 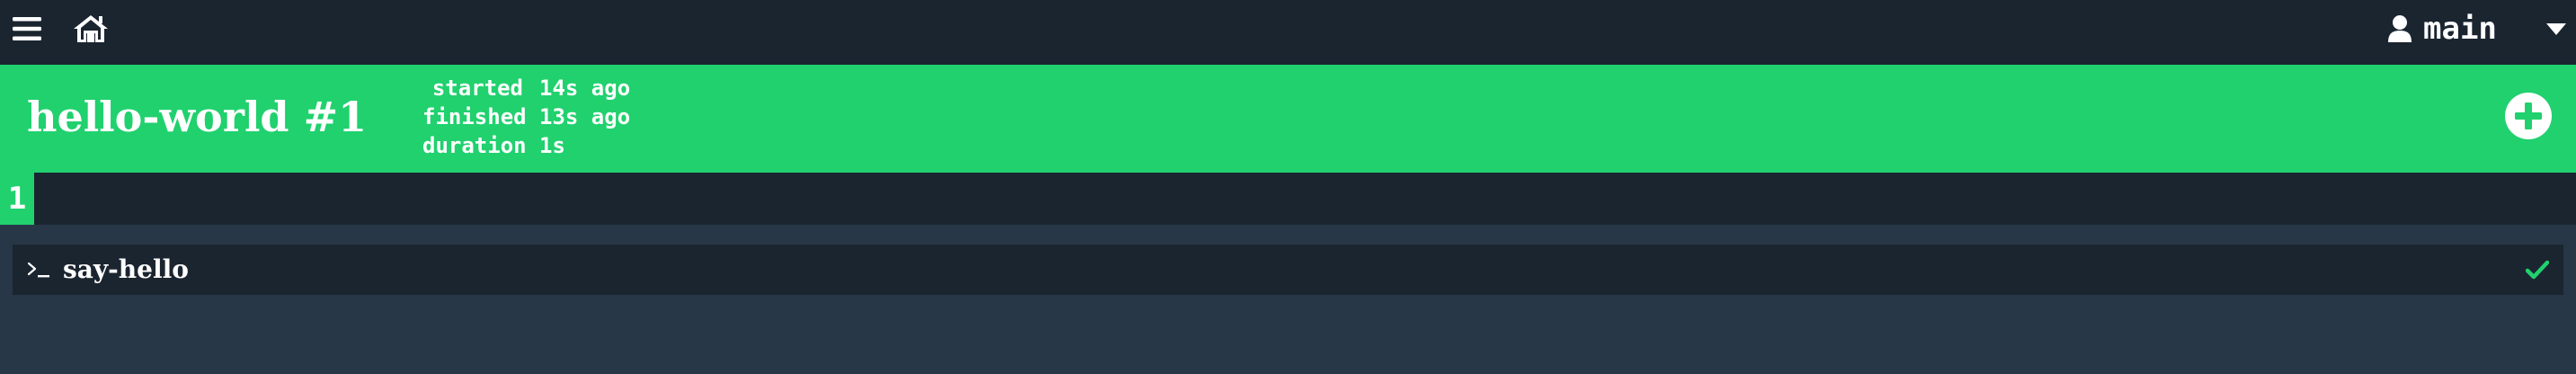 I want to click on meta-row-duration: duration 1s, so click(x=526, y=145).